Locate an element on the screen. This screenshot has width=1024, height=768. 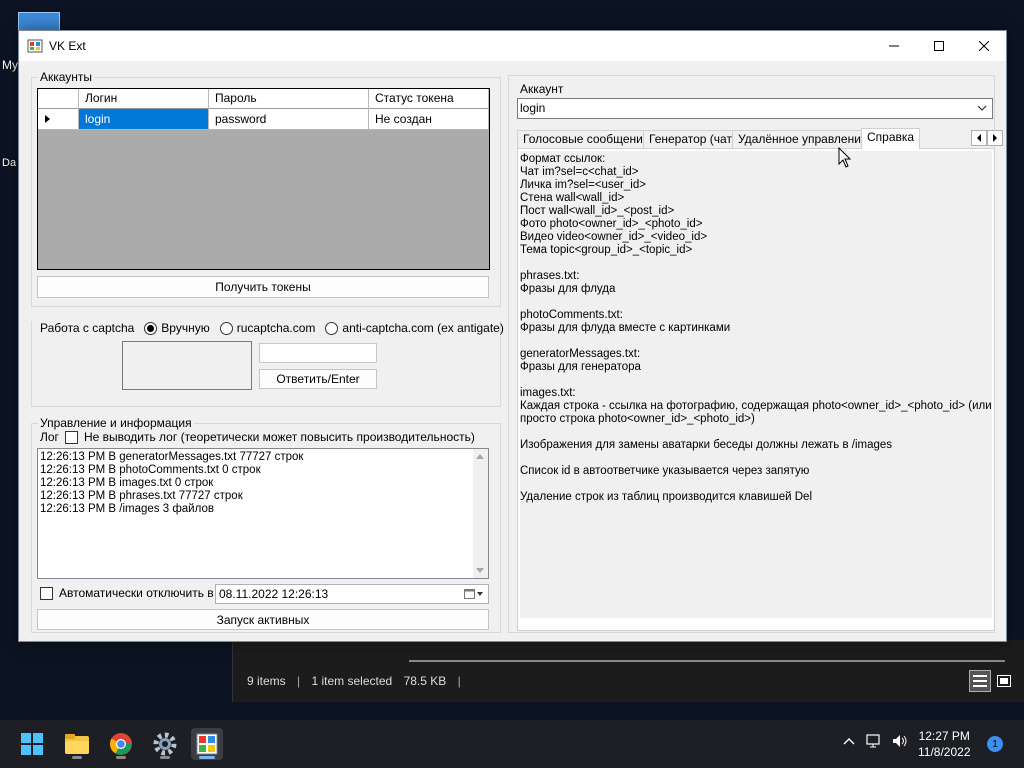
windows-logo-icon is located at coordinates (32, 744).